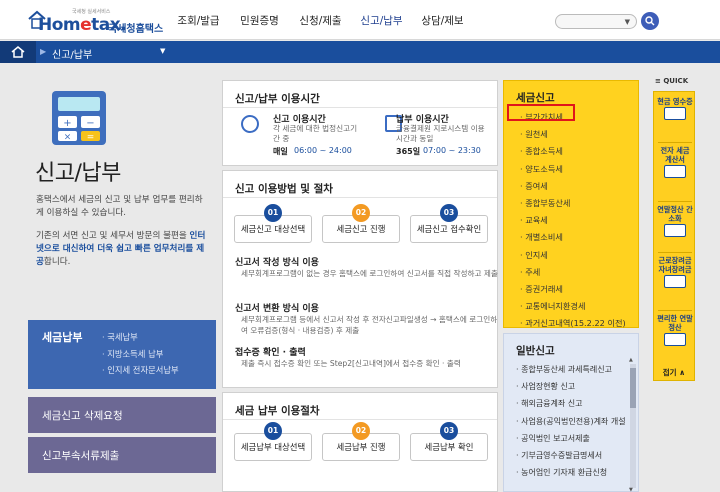 The width and height of the screenshot is (720, 492). Describe the element at coordinates (577, 188) in the screenshot. I see `tax-item-gift: 증여세` at that location.